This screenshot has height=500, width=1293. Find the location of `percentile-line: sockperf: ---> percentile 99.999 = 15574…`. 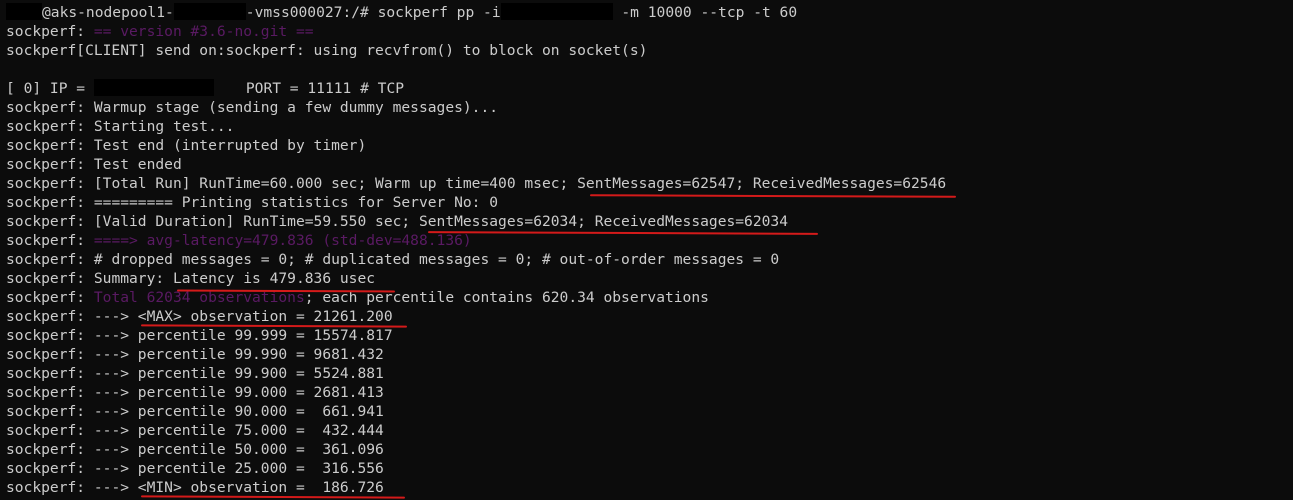

percentile-line: sockperf: ---> percentile 99.999 = 15574… is located at coordinates (199, 335).